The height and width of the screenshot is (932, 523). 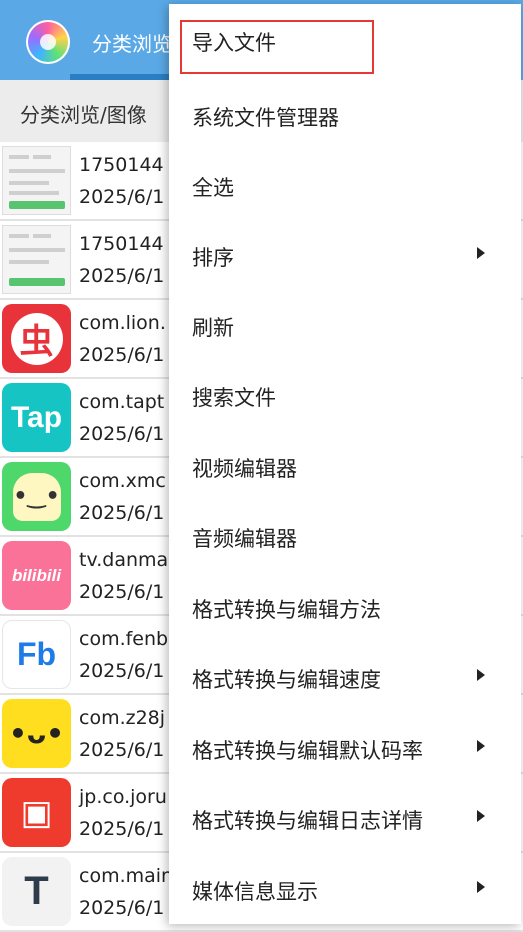 I want to click on taptap-app-icon: Tap, so click(x=36, y=417).